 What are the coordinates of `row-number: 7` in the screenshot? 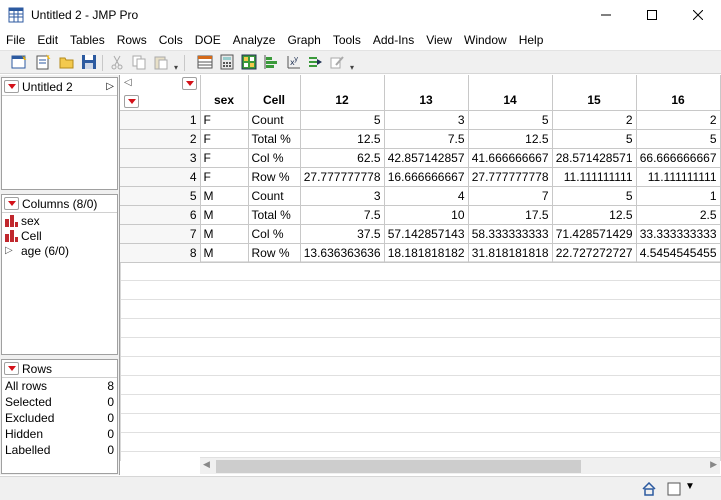 It's located at (160, 234).